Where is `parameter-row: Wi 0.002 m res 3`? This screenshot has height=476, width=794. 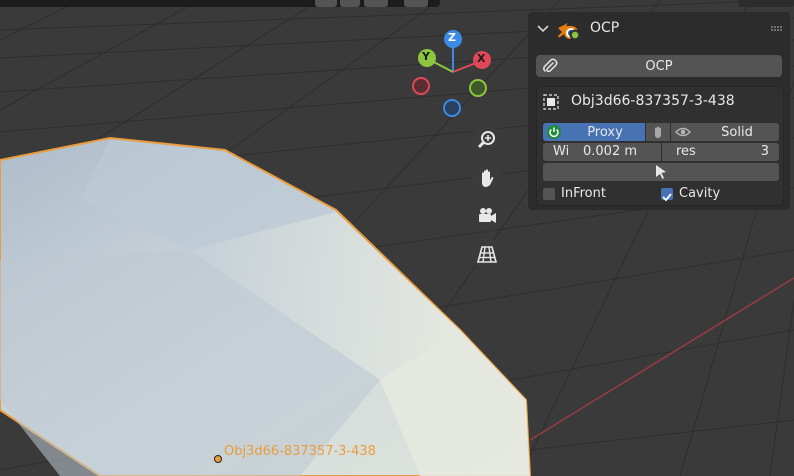
parameter-row: Wi 0.002 m res 3 is located at coordinates (661, 152).